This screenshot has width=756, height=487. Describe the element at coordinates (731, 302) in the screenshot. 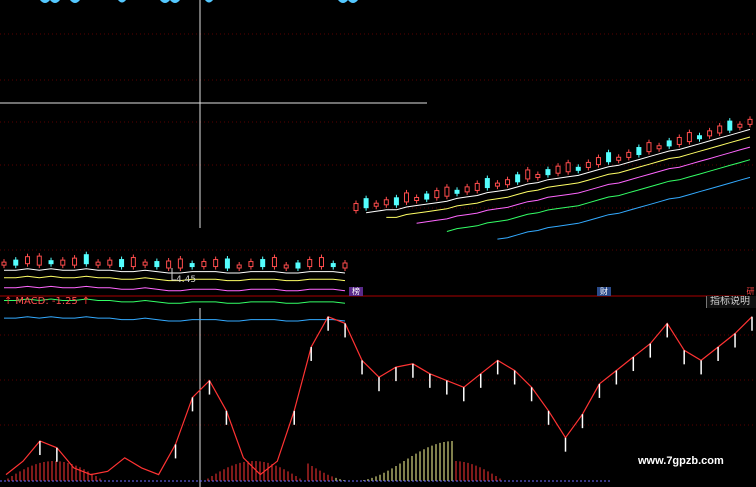

I see `indicator-help-button: 指标说明` at that location.